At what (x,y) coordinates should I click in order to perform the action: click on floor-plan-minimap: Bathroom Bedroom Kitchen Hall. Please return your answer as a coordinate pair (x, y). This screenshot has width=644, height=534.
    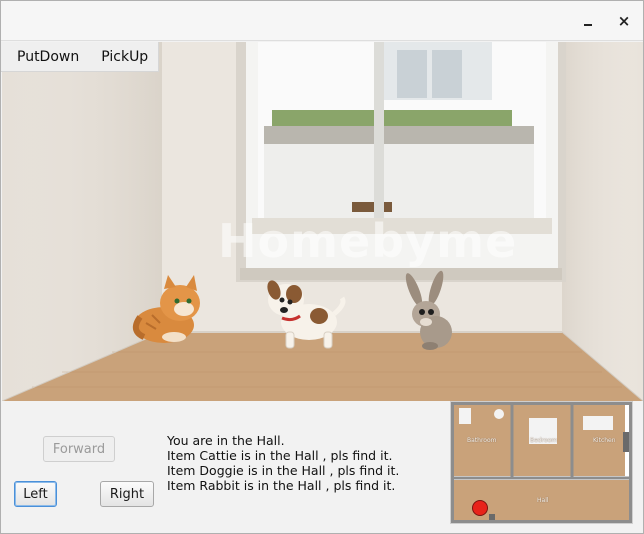
    Looking at the image, I should click on (541, 462).